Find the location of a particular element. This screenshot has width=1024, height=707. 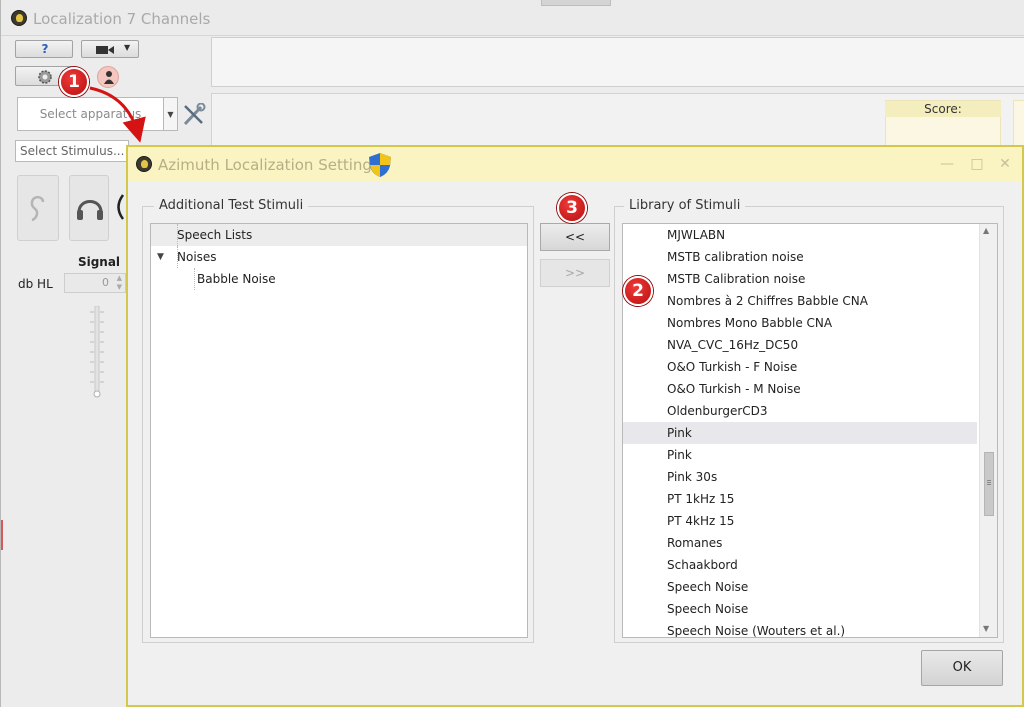

annotation-badge-3: 3 is located at coordinates (572, 208).